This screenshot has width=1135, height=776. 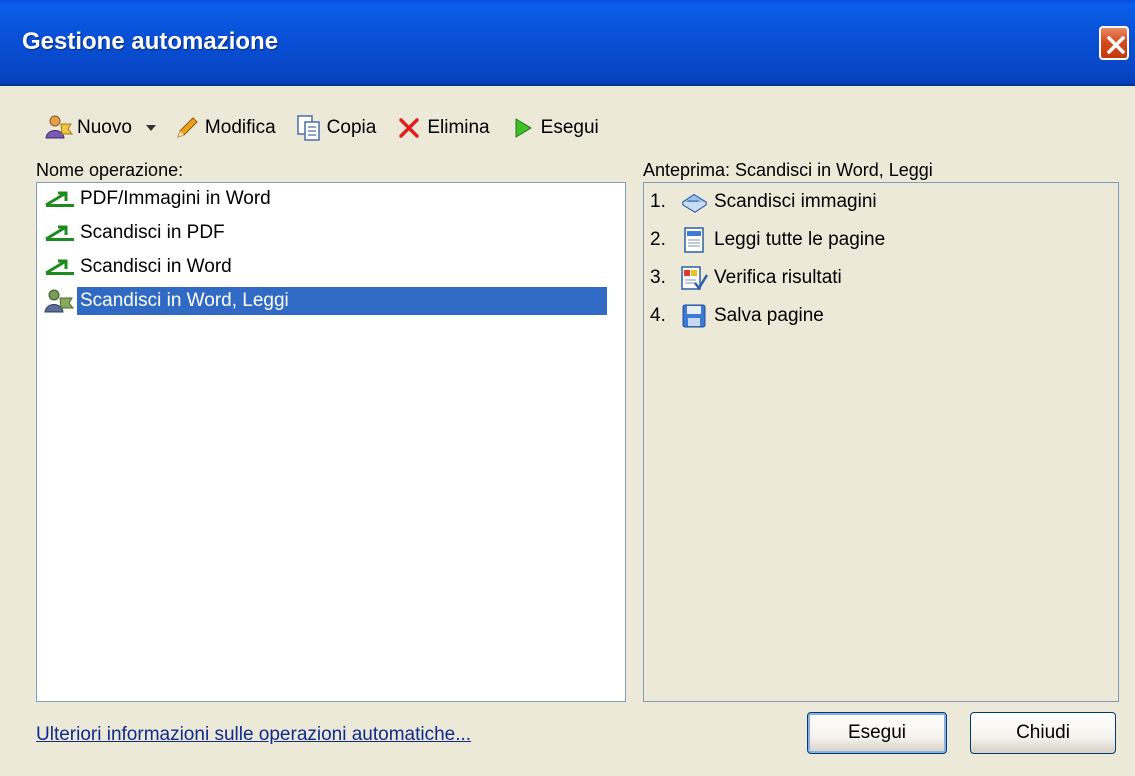 What do you see at coordinates (342, 301) in the screenshot?
I see `list-item-label: Scandisci in Word, Leggi` at bounding box center [342, 301].